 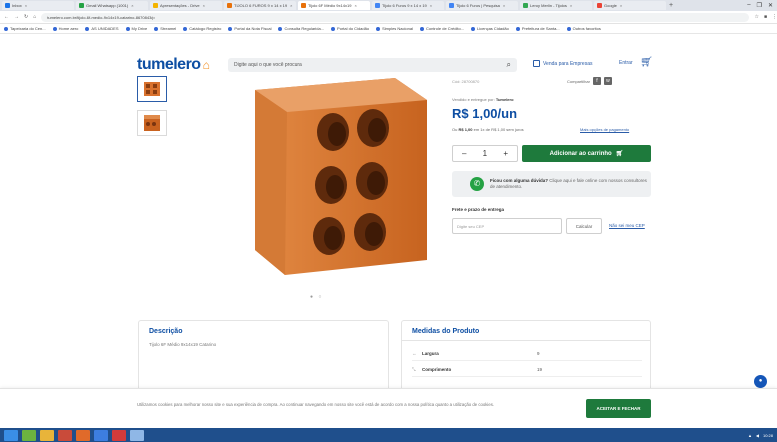 What do you see at coordinates (626, 63) in the screenshot?
I see `login-link: Entrar` at bounding box center [626, 63].